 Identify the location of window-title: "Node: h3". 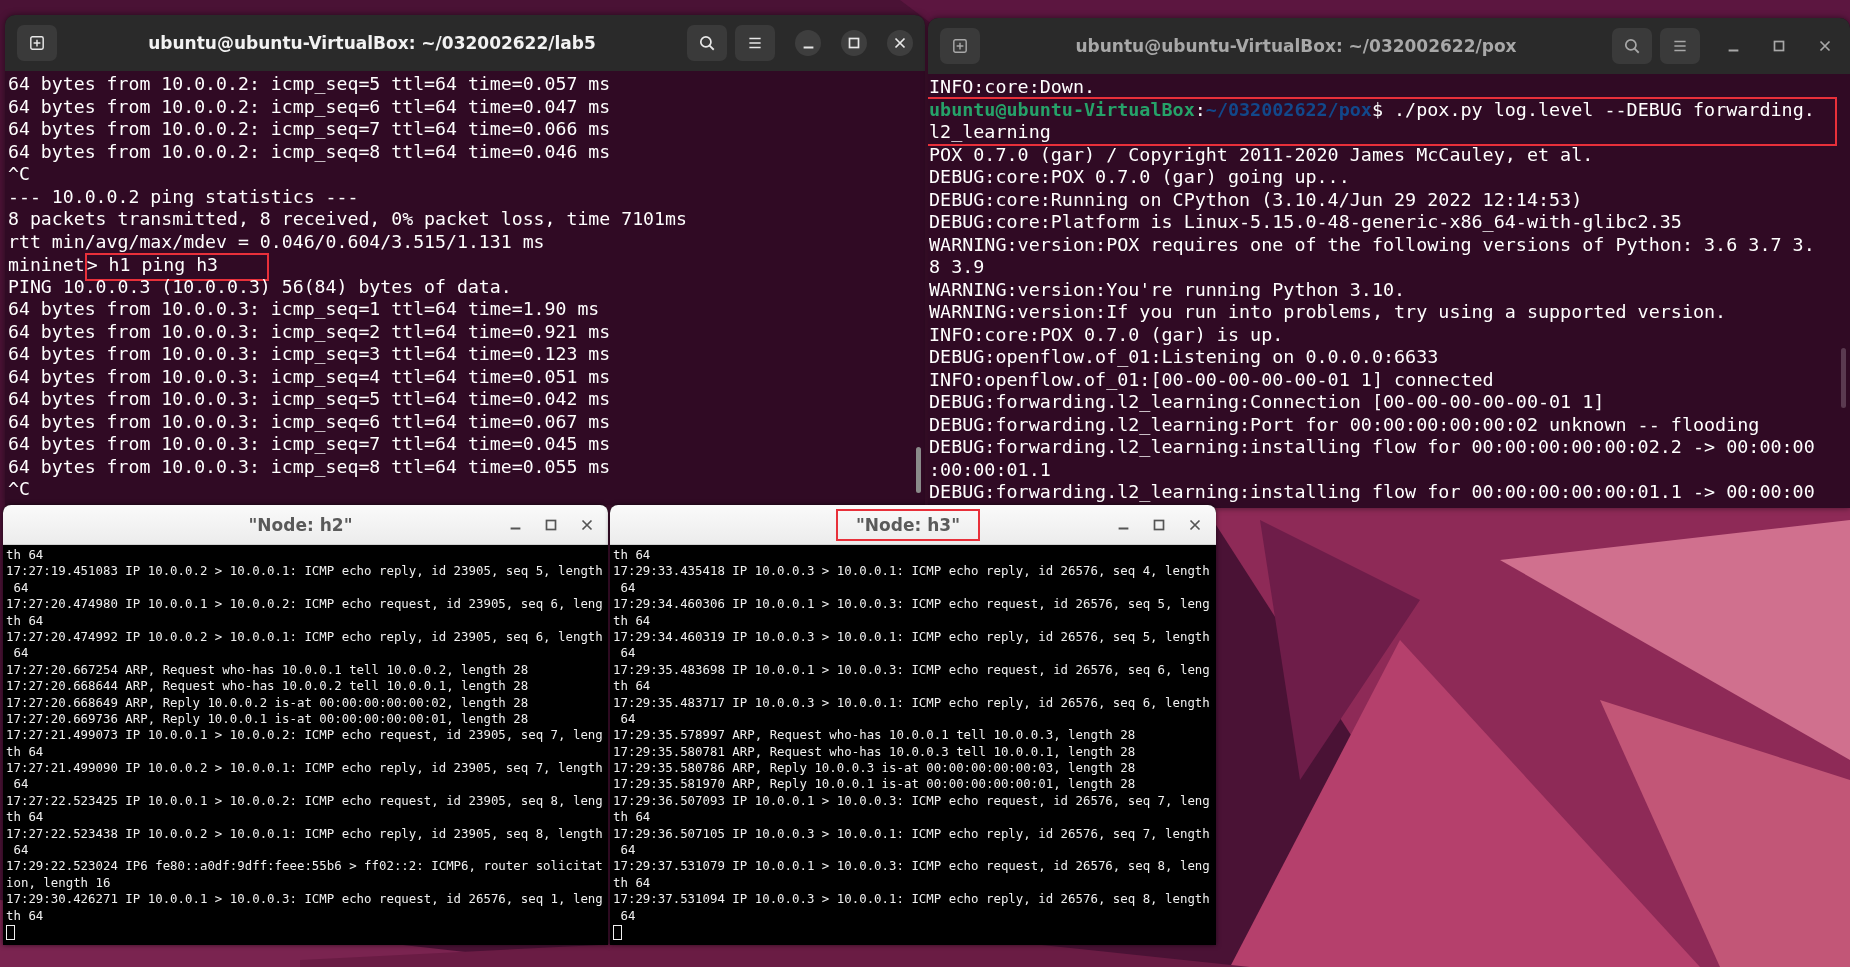
(908, 524).